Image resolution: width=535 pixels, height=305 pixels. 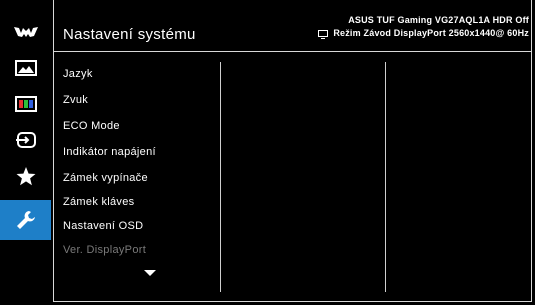 I want to click on image-icon, so click(x=25, y=68).